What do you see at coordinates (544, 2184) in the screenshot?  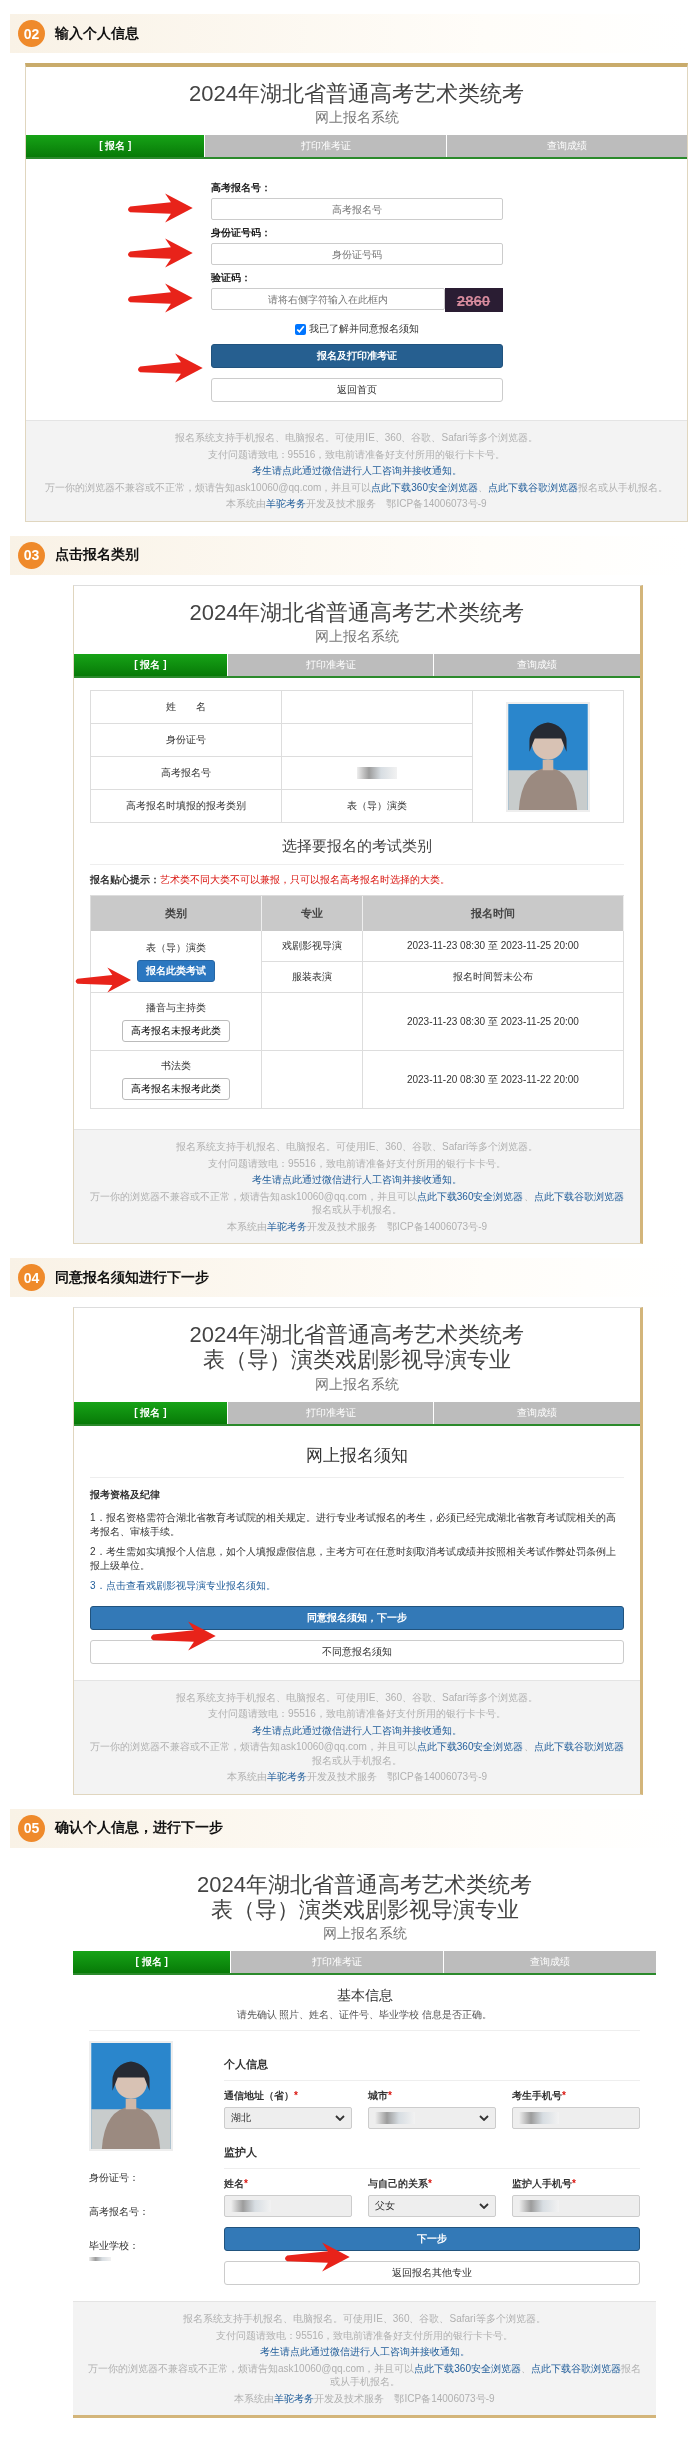 I see `field-label: 监护人手机号*` at bounding box center [544, 2184].